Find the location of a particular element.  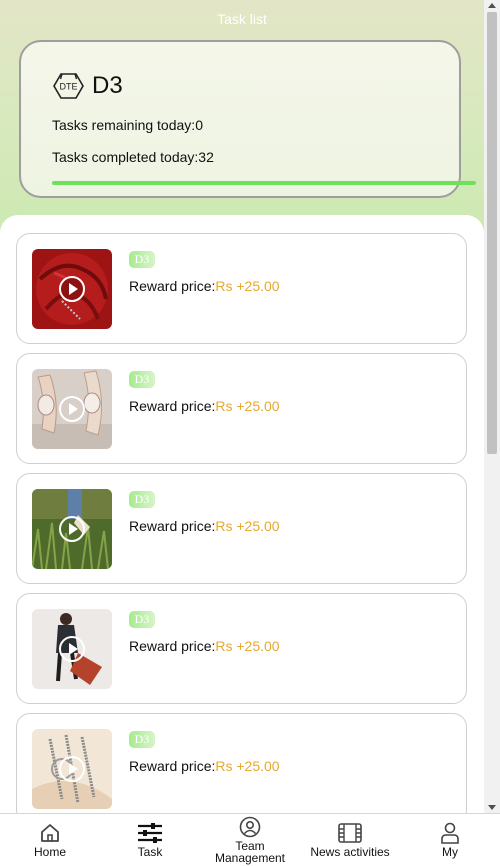

vertical-scrollbar is located at coordinates (492, 406).